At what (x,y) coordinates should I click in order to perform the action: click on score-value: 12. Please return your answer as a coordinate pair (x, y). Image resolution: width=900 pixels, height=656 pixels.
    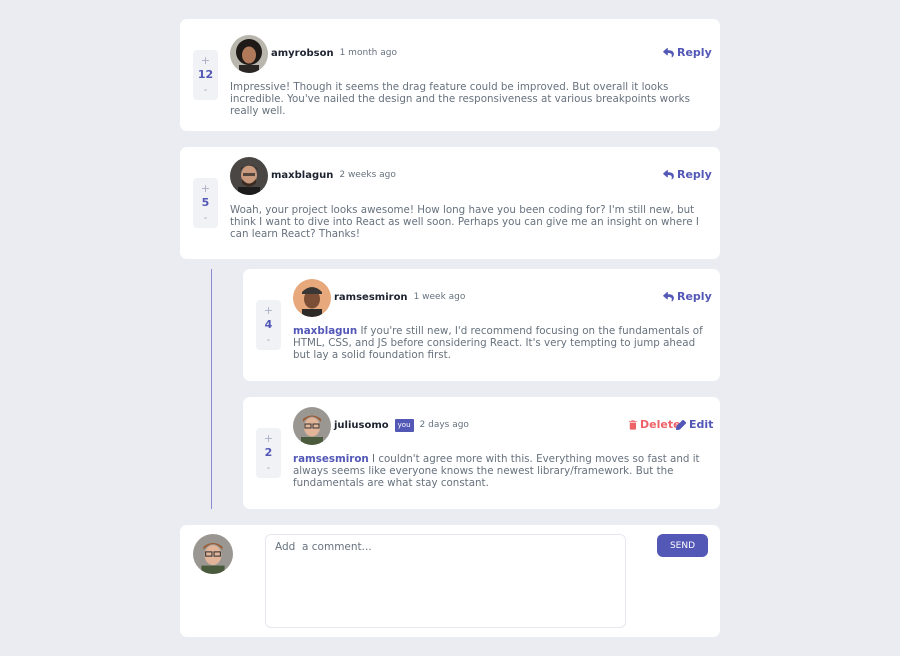
    Looking at the image, I should click on (205, 74).